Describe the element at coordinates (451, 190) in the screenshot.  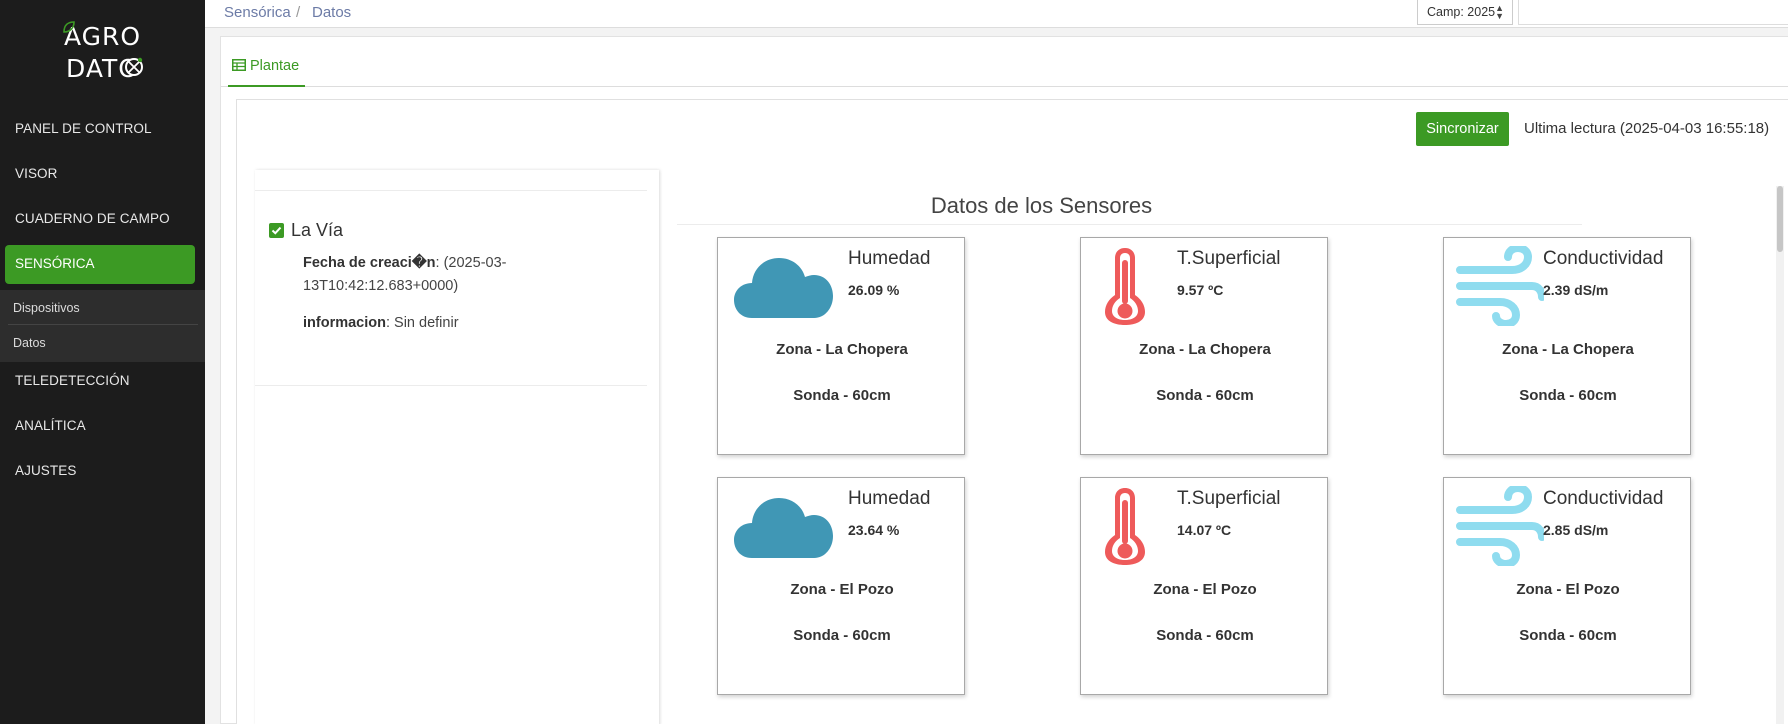
I see `location-card-divider-top` at that location.